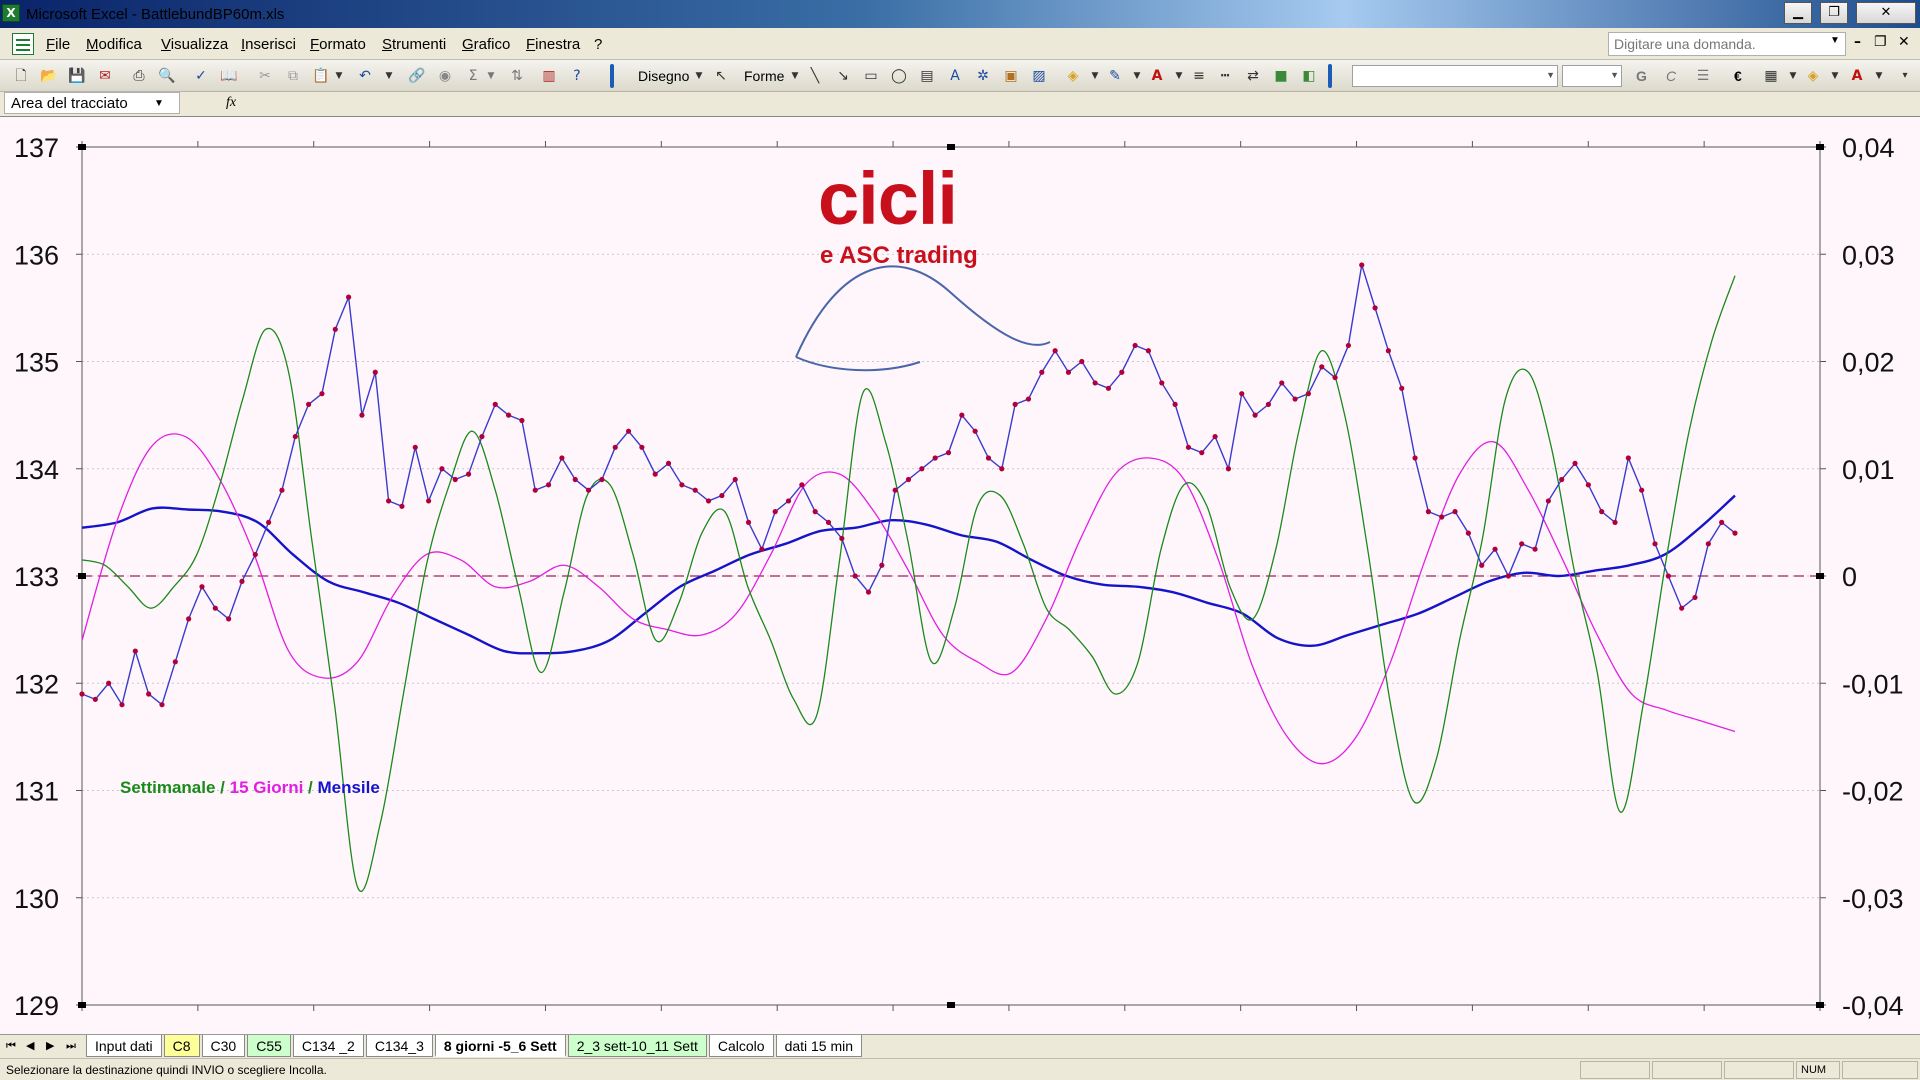 The image size is (1920, 1080). I want to click on open-icon: 📂, so click(49, 76).